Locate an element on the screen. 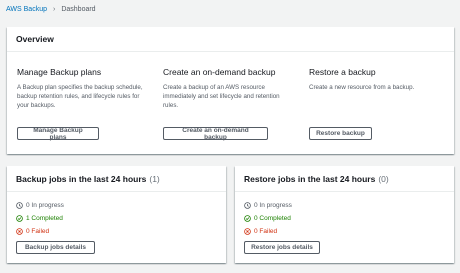  restore-in-progress-status: 0 In progress is located at coordinates (268, 205).